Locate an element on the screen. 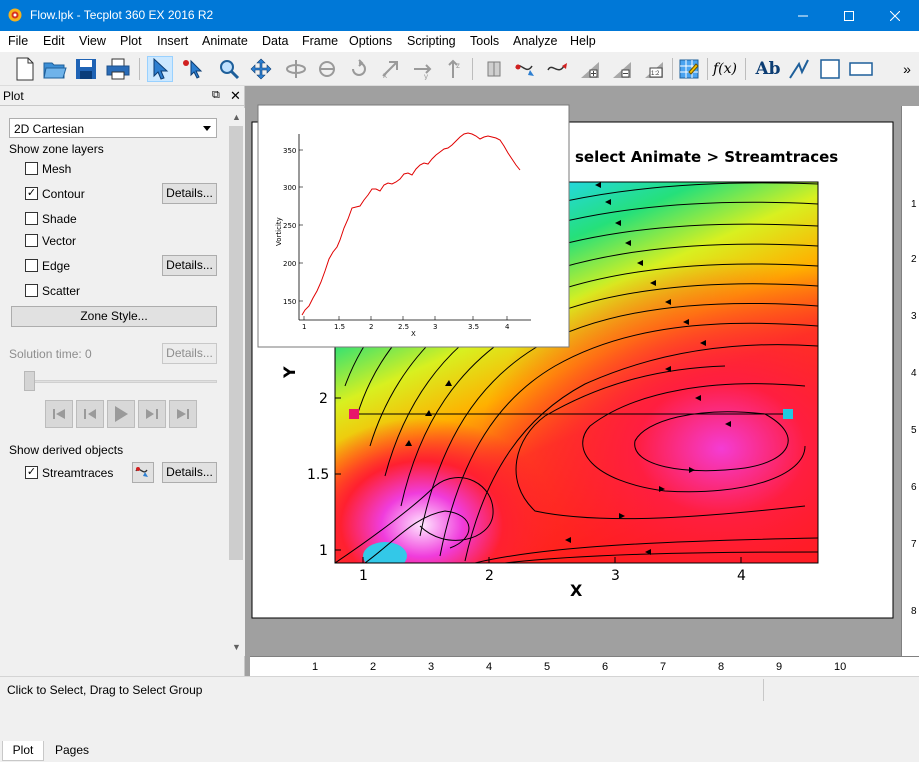 The image size is (919, 762). printer-icon is located at coordinates (118, 69).